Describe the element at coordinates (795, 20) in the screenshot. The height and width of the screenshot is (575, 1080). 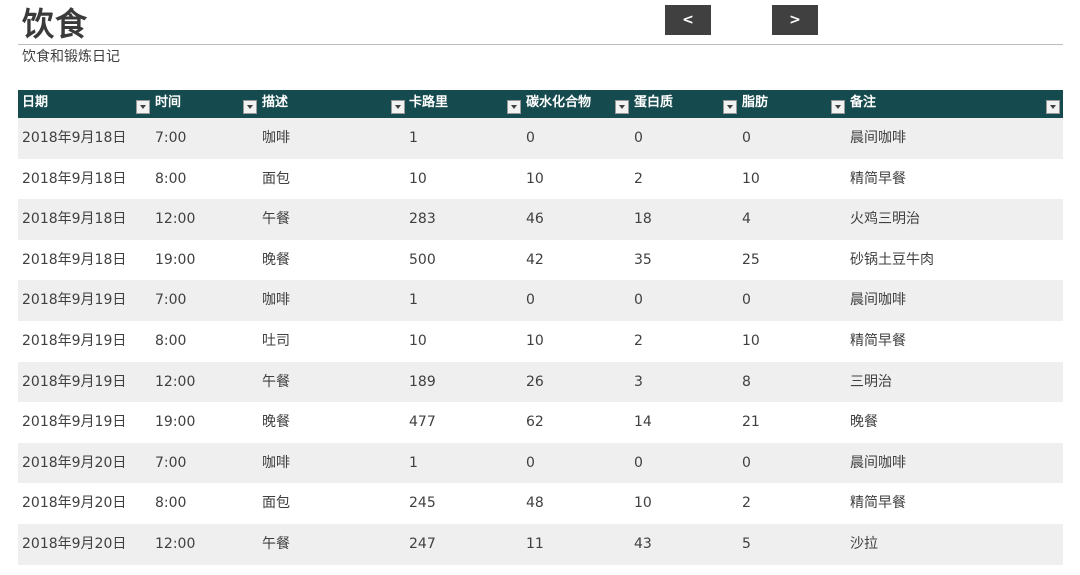
I see `next-button: >` at that location.